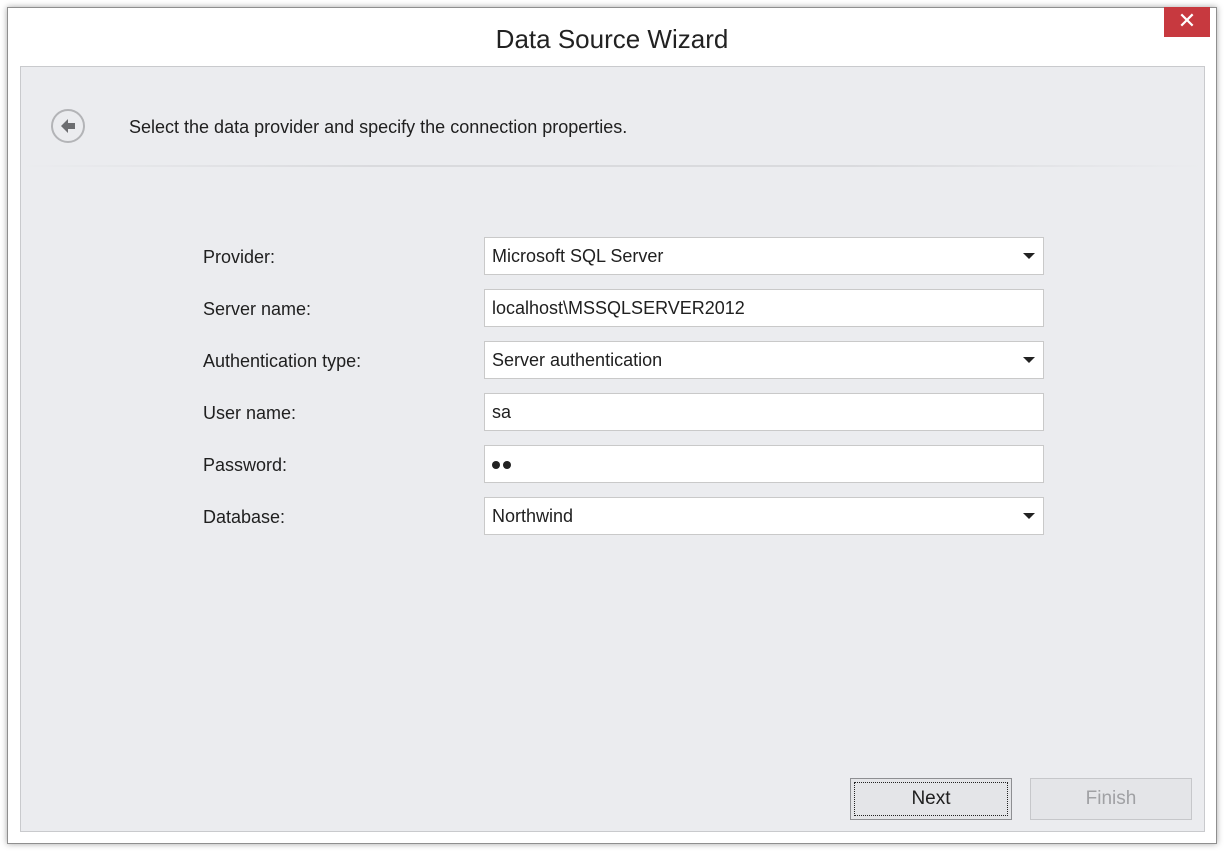 The width and height of the screenshot is (1224, 851). What do you see at coordinates (257, 309) in the screenshot?
I see `server-name-label: Server name:` at bounding box center [257, 309].